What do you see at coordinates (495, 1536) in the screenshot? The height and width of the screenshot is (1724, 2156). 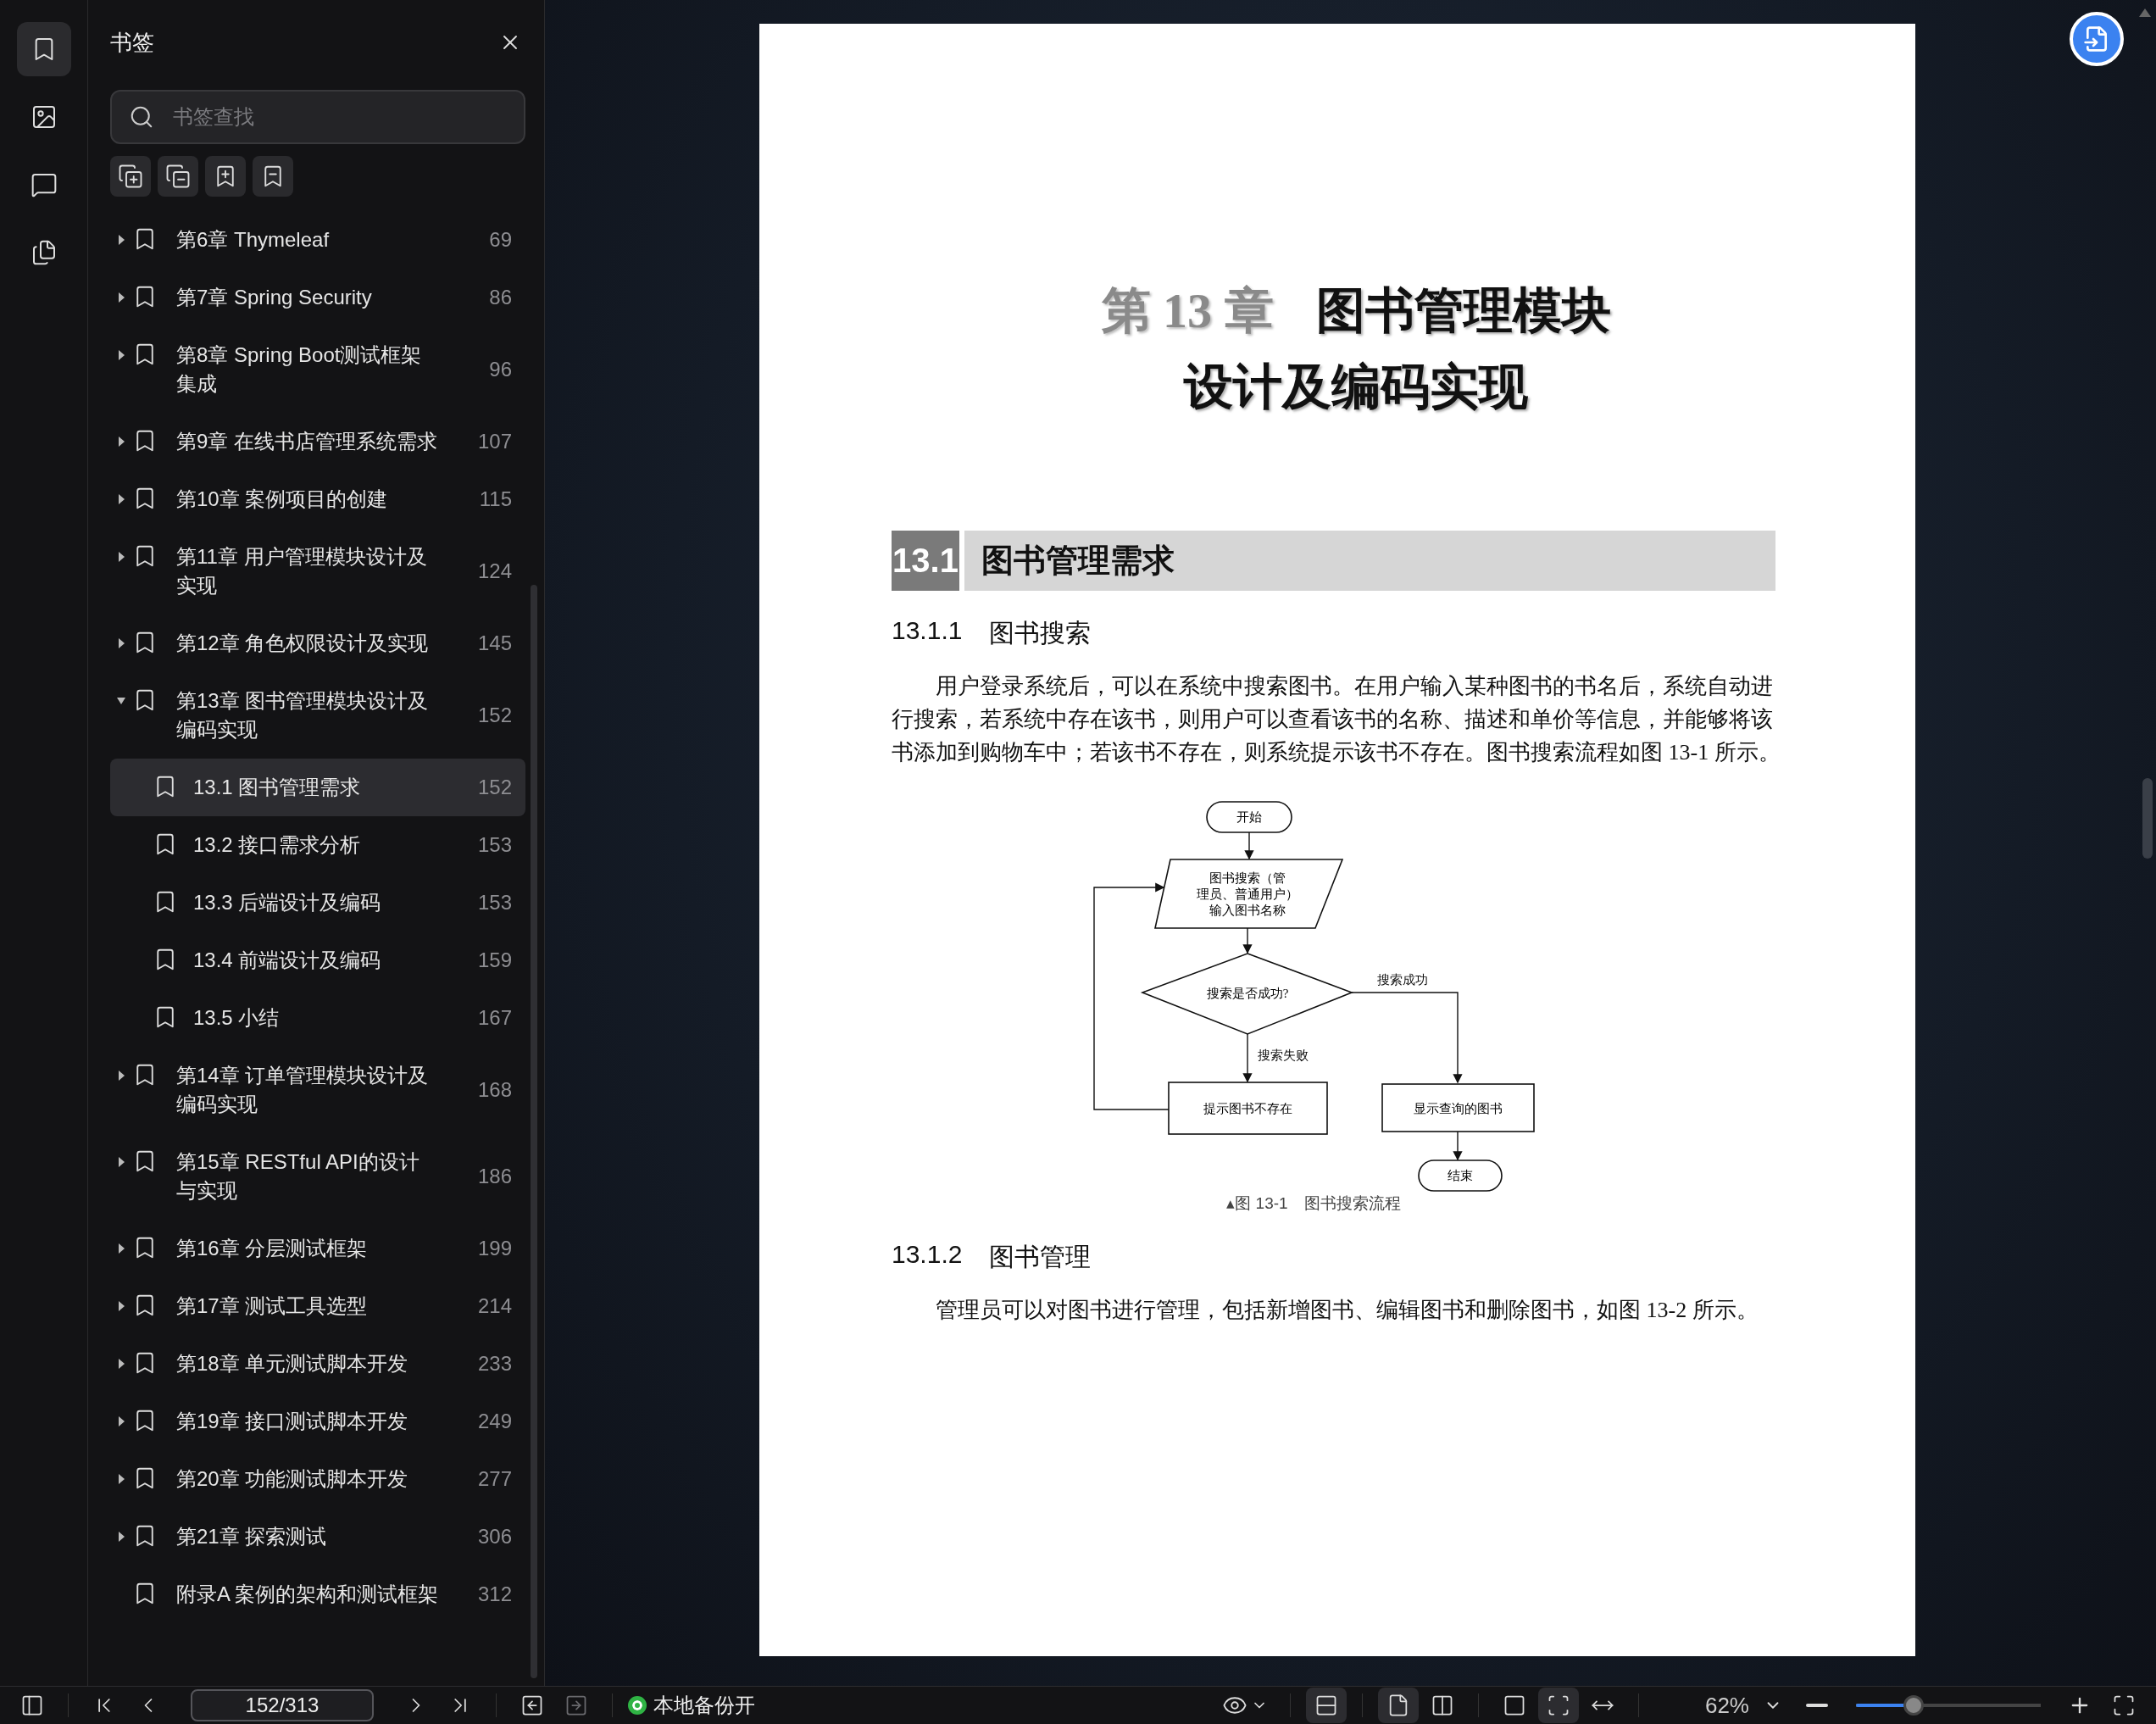 I see `page-number: 306` at bounding box center [495, 1536].